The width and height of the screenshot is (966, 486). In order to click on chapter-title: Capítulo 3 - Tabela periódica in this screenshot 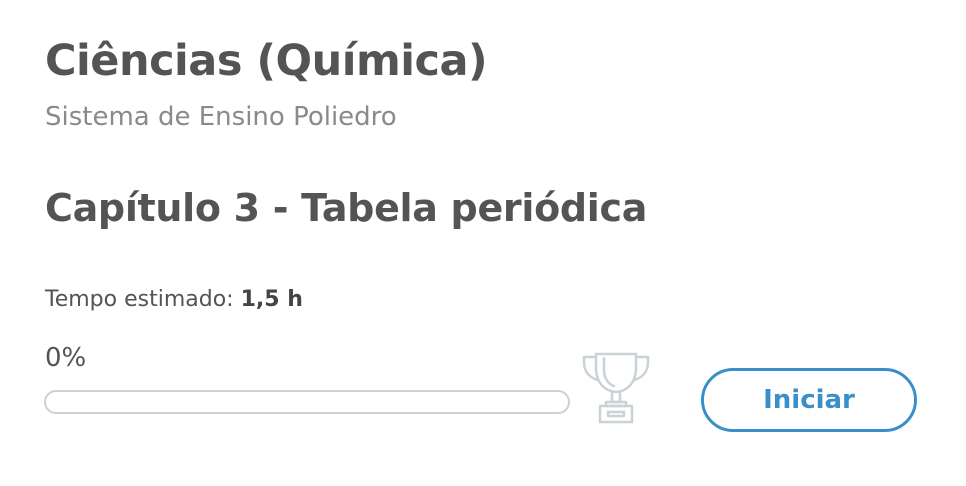, I will do `click(346, 208)`.